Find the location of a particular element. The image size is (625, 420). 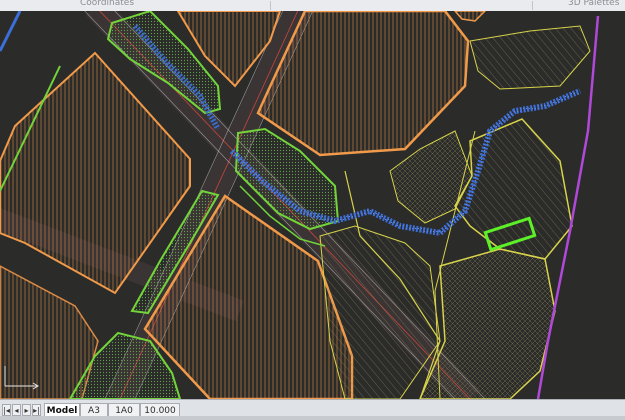

last-layout-button: ▸| is located at coordinates (36, 410).